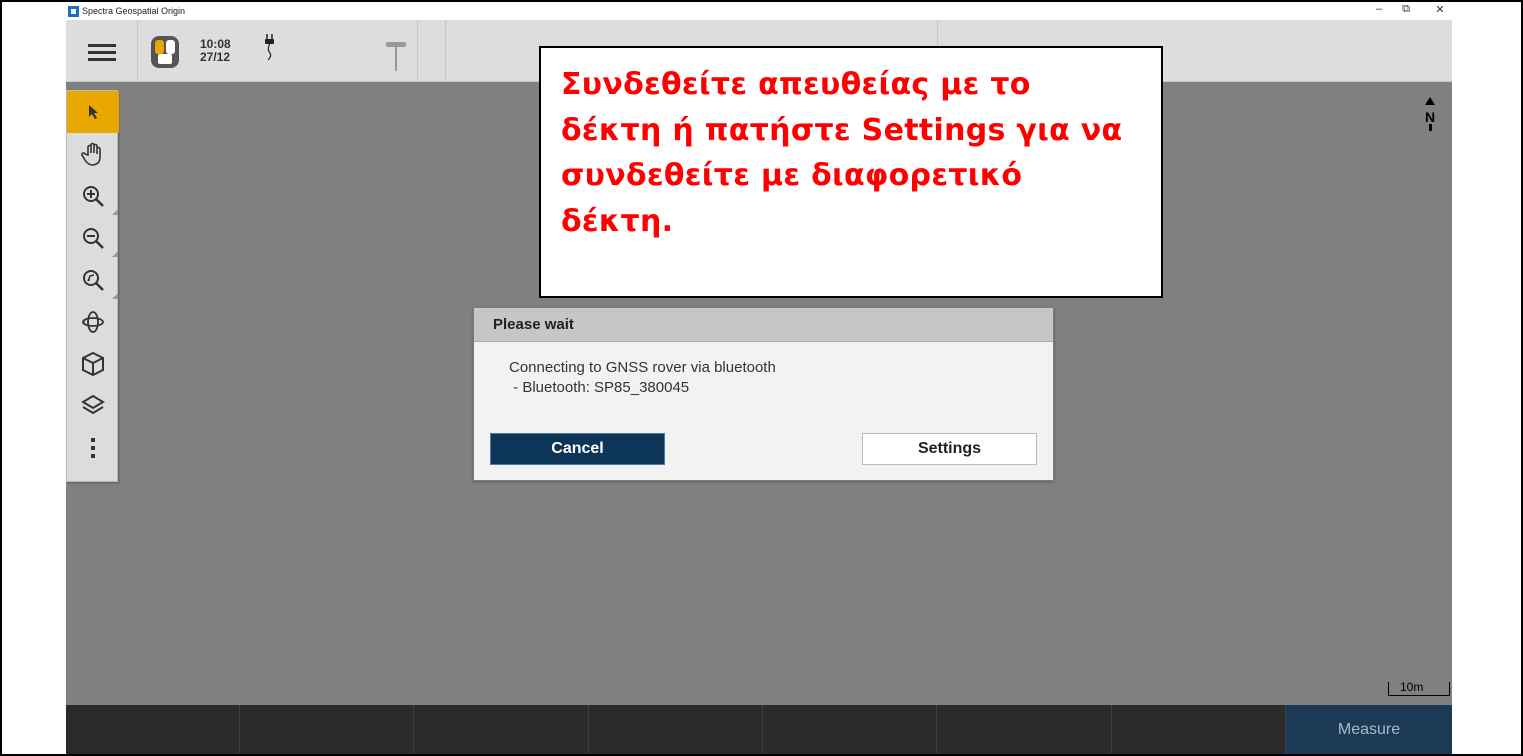  I want to click on layers-icon, so click(93, 404).